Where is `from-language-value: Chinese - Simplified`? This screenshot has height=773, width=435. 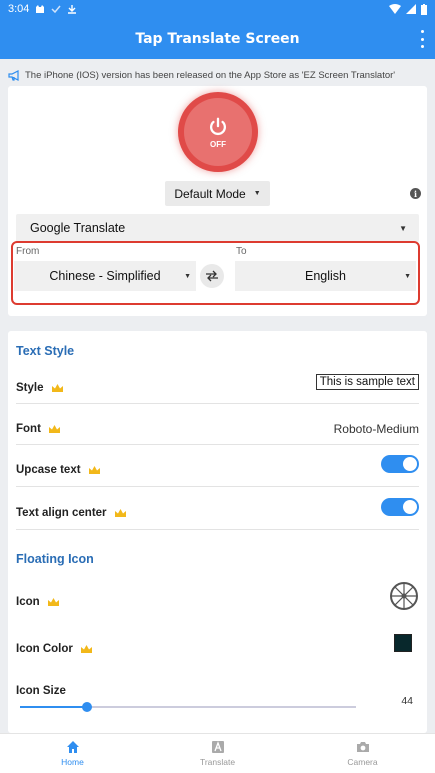 from-language-value: Chinese - Simplified is located at coordinates (105, 276).